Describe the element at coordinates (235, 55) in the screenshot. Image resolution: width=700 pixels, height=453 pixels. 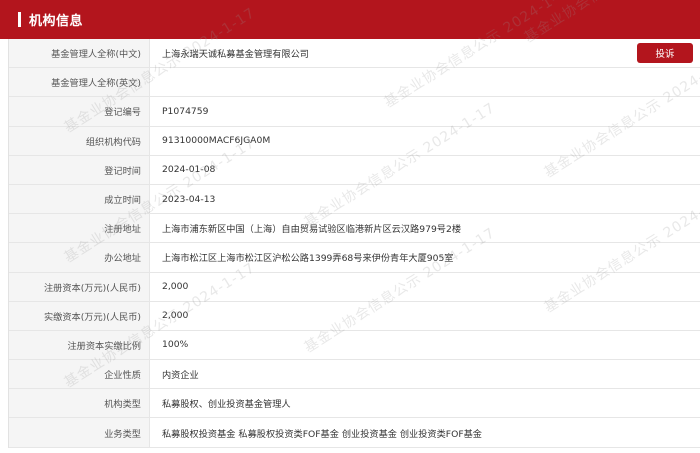
I see `row-value: 上海永瑞天诚私募基金管理有限公司` at that location.